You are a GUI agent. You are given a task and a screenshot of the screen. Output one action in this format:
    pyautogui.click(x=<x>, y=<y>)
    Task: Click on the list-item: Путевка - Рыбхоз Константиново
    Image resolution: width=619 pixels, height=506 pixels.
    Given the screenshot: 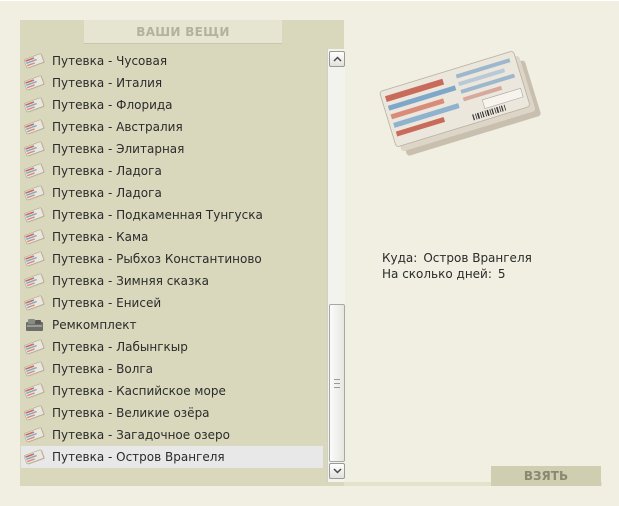 What is the action you would take?
    pyautogui.click(x=172, y=259)
    